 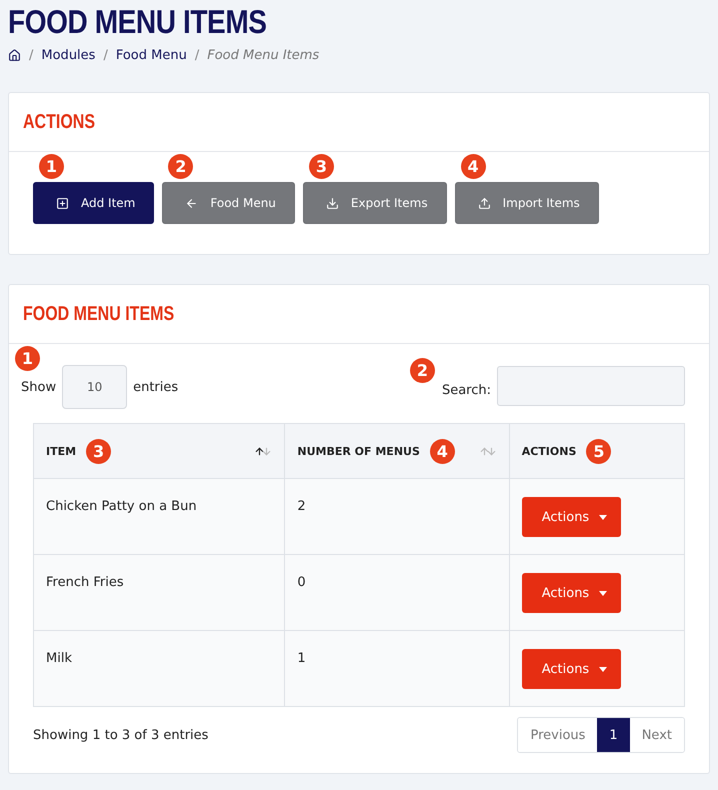 What do you see at coordinates (68, 55) in the screenshot?
I see `breadcrumb-link: Modules` at bounding box center [68, 55].